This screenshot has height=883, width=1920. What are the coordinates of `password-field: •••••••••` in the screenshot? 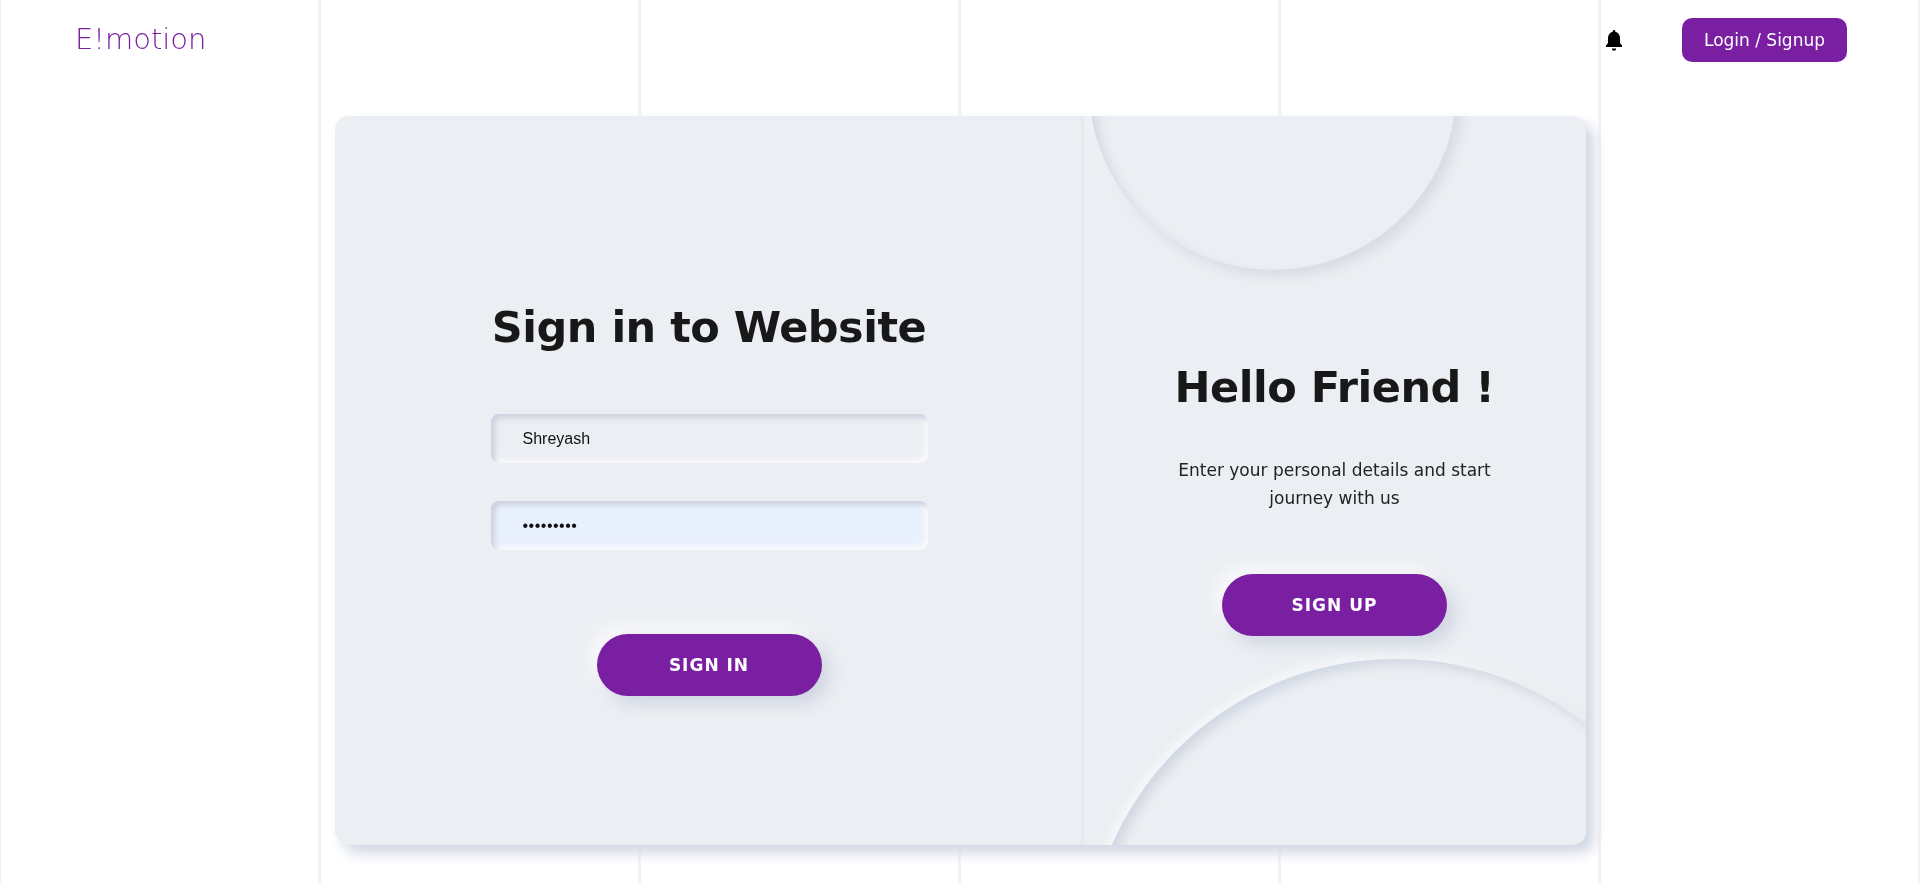 It's located at (709, 525).